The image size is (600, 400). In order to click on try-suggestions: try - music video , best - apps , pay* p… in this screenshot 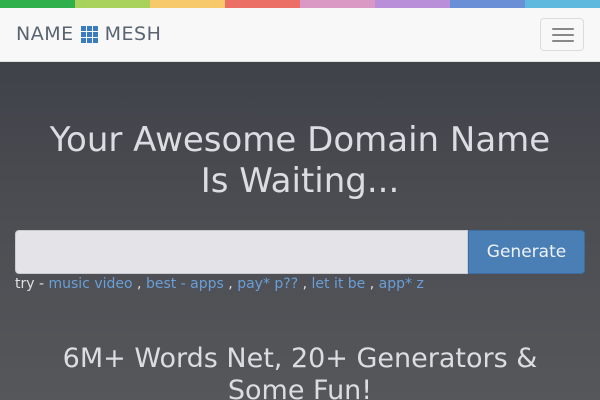, I will do `click(300, 284)`.